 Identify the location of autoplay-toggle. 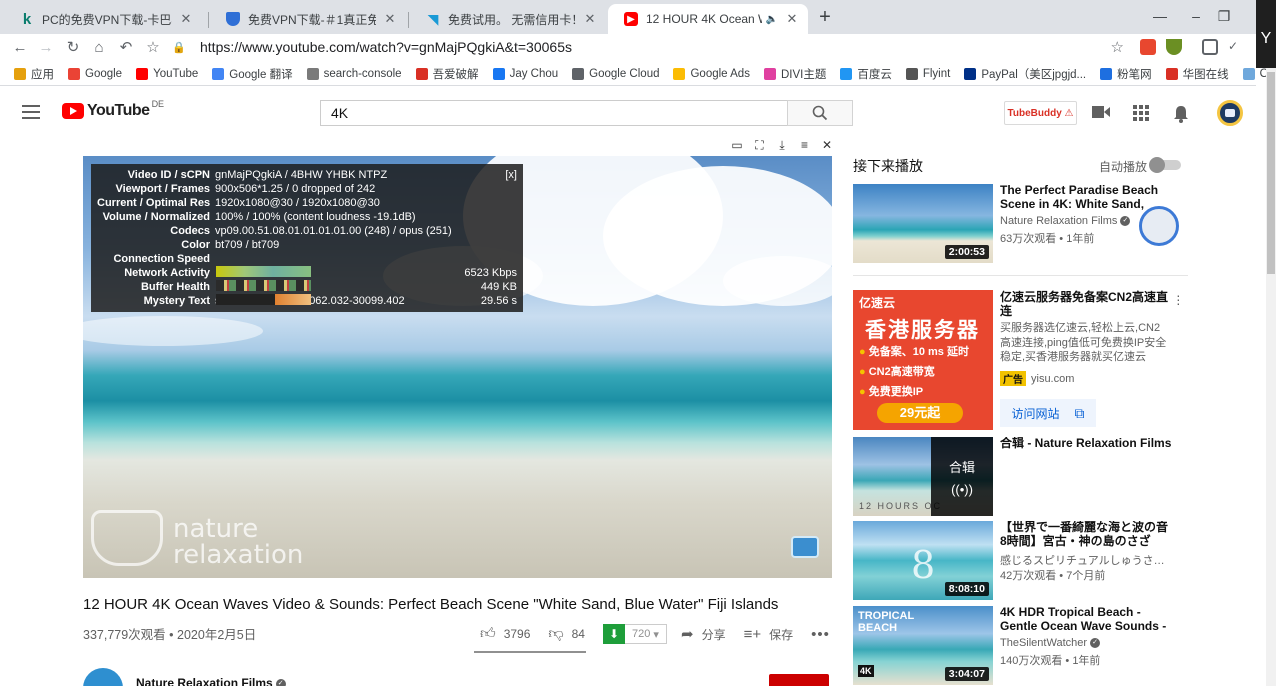
(1165, 165).